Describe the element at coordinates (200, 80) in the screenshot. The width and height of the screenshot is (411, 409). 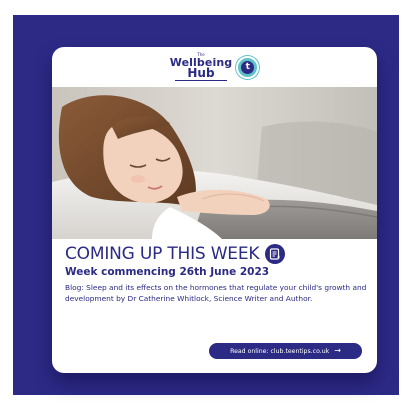
I see `logo-underline` at that location.